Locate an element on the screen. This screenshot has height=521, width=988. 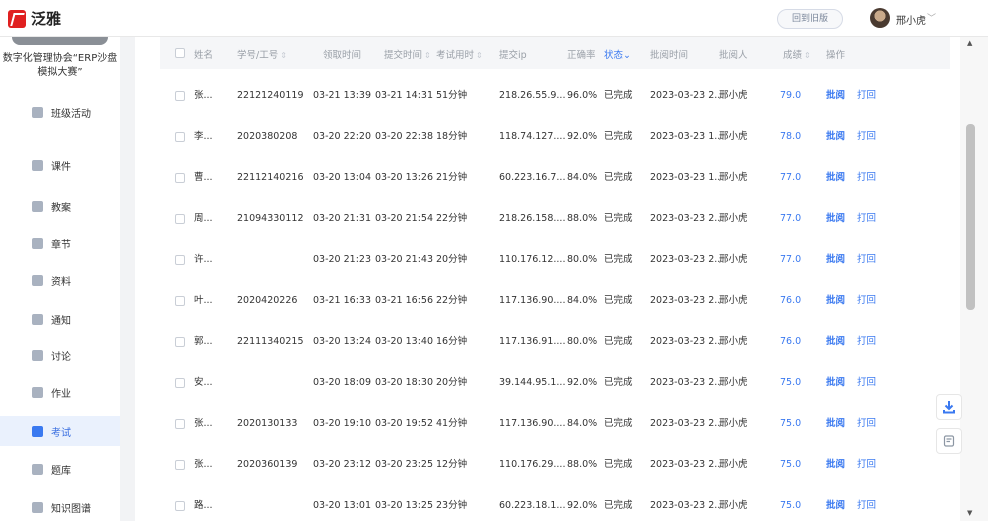
notes-button is located at coordinates (949, 441).